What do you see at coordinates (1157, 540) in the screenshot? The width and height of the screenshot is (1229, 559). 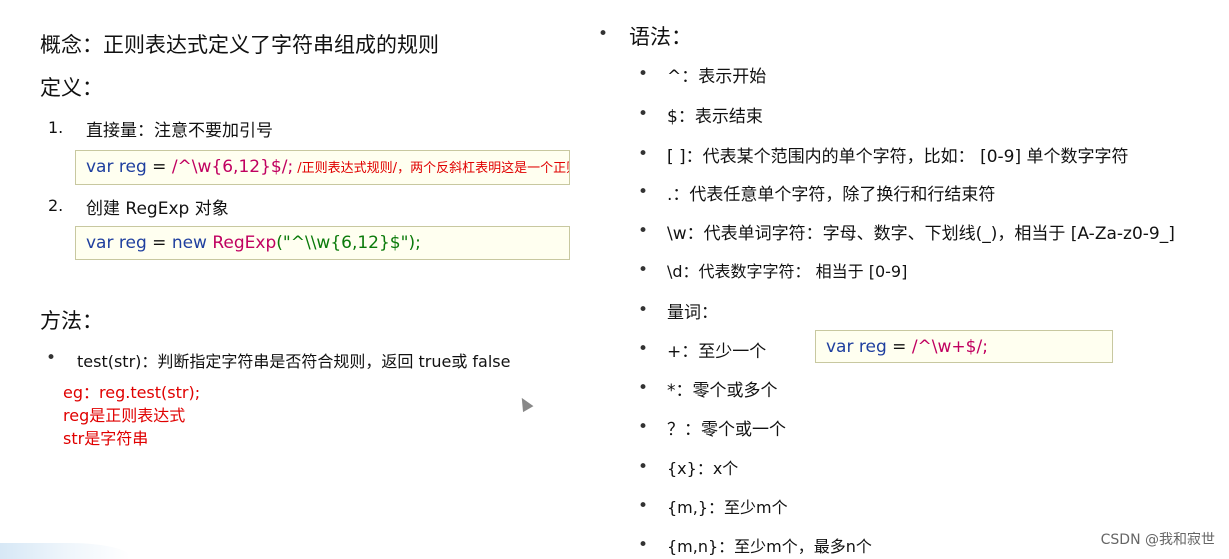 I see `watermark: CSDN @我和寂世` at bounding box center [1157, 540].